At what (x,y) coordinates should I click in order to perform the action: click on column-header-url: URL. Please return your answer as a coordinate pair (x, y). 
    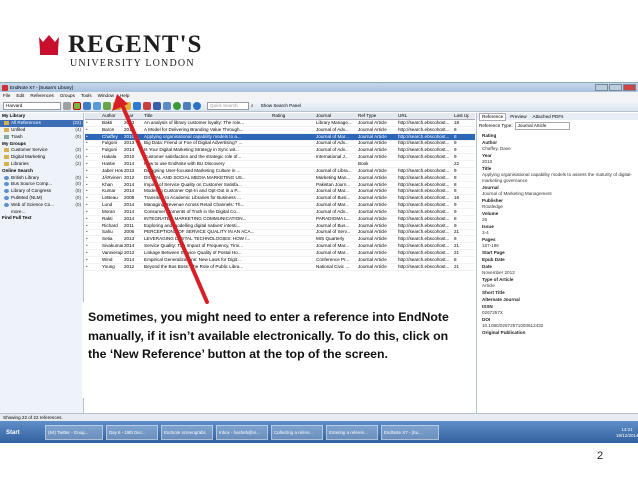
    Looking at the image, I should click on (425, 116).